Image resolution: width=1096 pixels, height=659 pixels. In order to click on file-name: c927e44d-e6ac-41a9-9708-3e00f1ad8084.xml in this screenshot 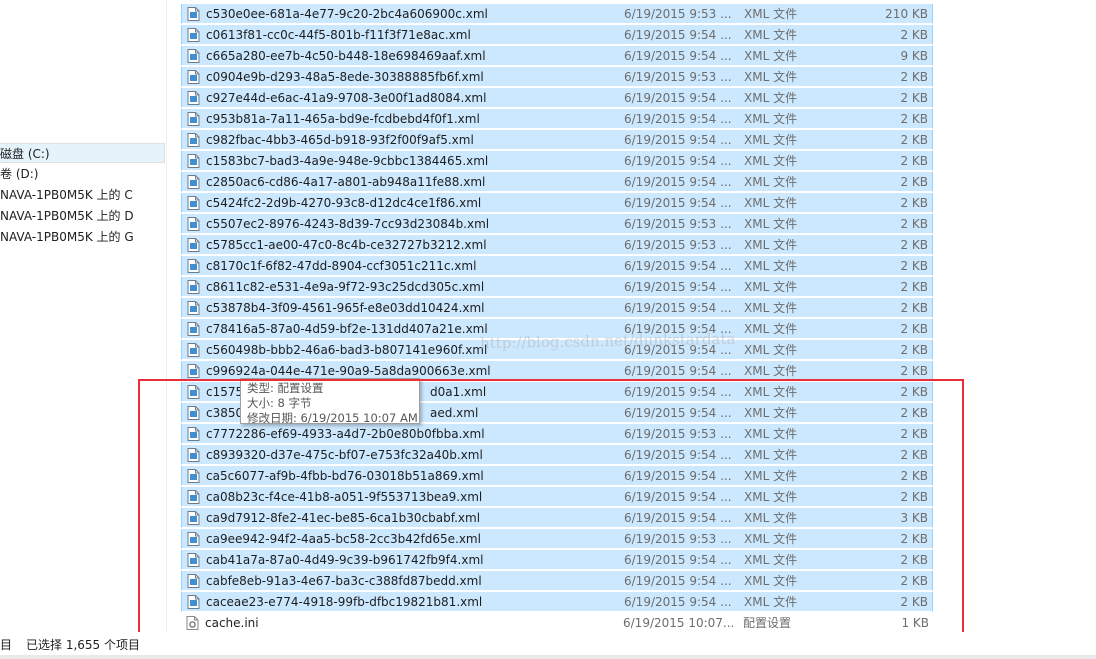, I will do `click(346, 98)`.